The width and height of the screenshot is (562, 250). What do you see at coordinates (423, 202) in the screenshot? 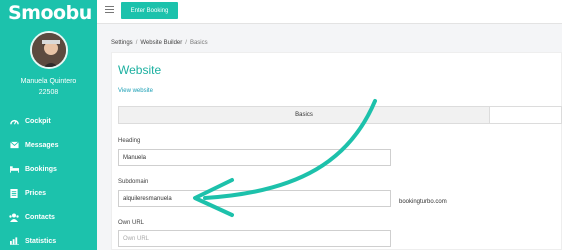
I see `subdomain-suffix: bookingturbo.com` at bounding box center [423, 202].